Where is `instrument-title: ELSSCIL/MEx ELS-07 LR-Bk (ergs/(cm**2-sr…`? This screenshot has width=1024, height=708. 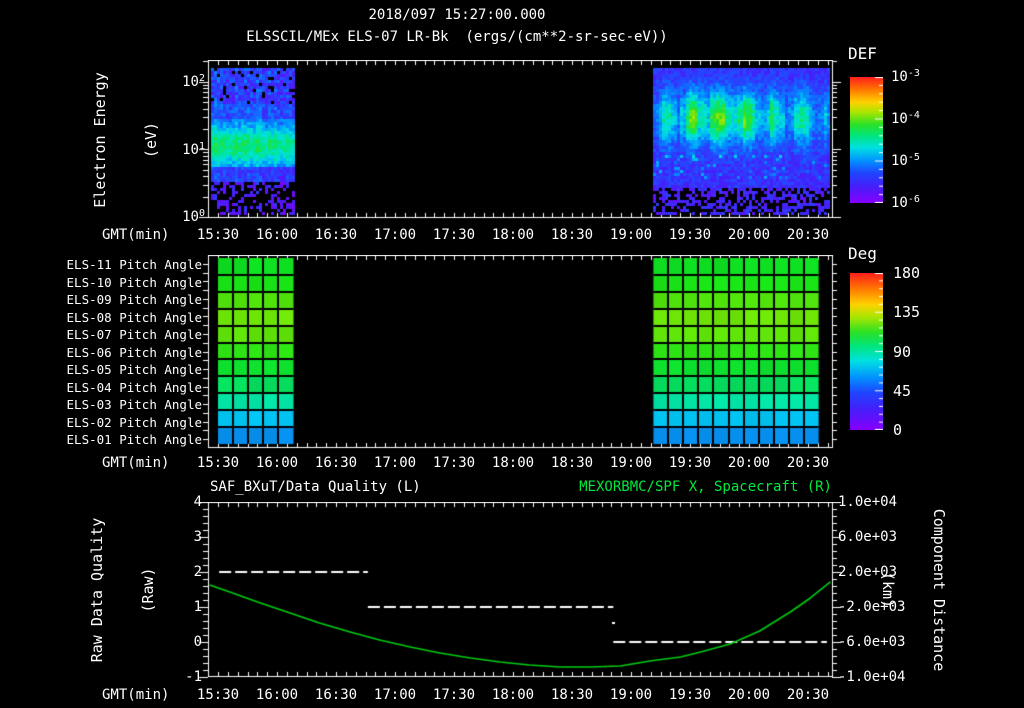 instrument-title: ELSSCIL/MEx ELS-07 LR-Bk (ergs/(cm**2-sr… is located at coordinates (457, 37).